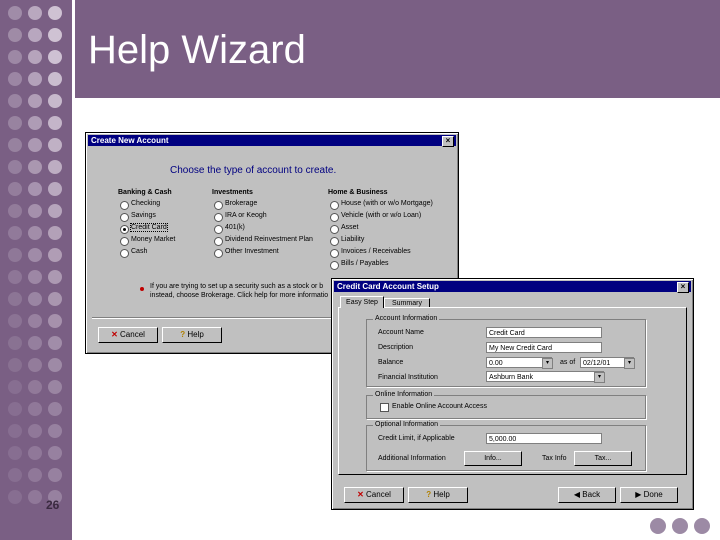 This screenshot has width=720, height=540. I want to click on account-type-label: Other Investment, so click(252, 251).